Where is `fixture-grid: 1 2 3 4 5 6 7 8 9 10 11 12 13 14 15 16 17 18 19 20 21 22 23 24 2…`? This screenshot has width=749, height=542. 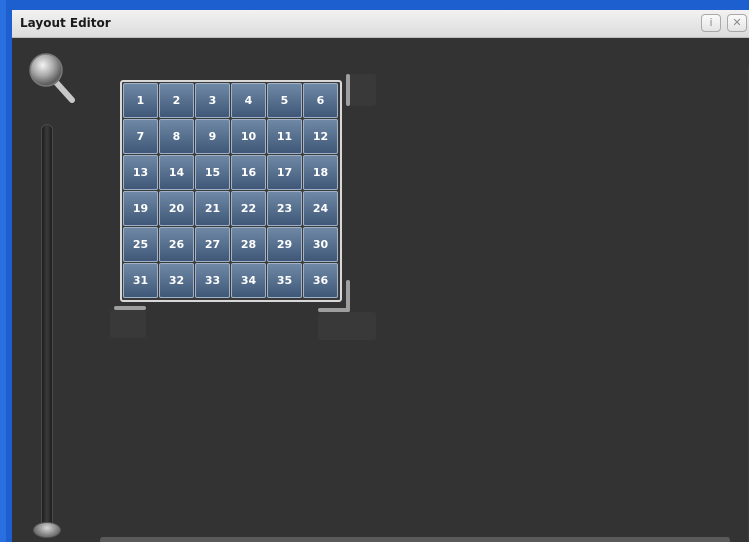
fixture-grid: 1 2 3 4 5 6 7 8 9 10 11 12 13 14 15 16 17 18 19 20 21 22 23 24 2… is located at coordinates (231, 191).